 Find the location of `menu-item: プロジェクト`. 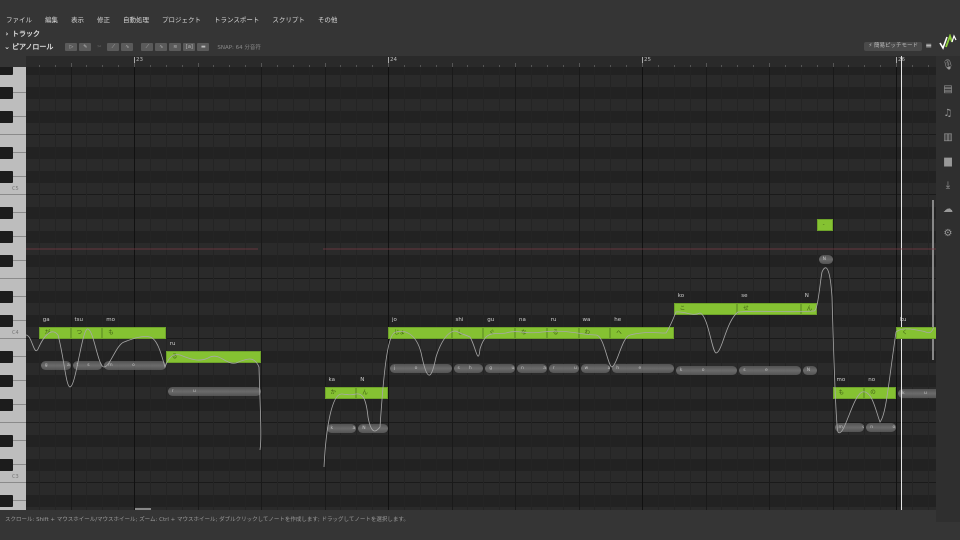

menu-item: プロジェクト is located at coordinates (181, 21).